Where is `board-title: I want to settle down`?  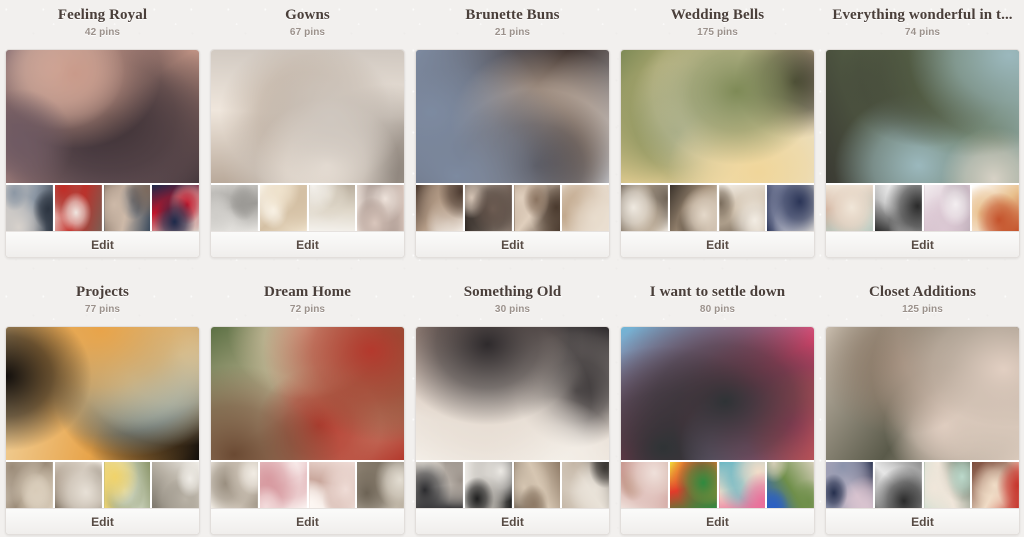
board-title: I want to settle down is located at coordinates (717, 292).